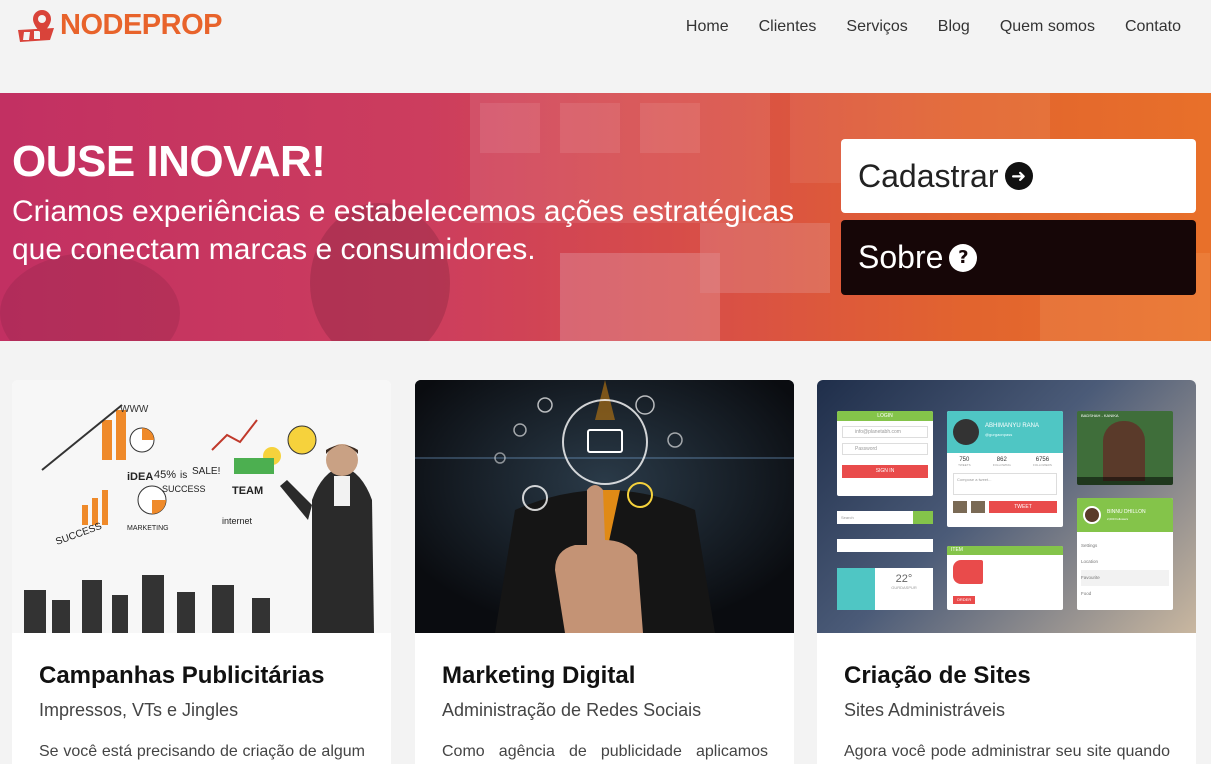 The width and height of the screenshot is (1211, 764). I want to click on ui-weather-temp: 22°, so click(904, 579).